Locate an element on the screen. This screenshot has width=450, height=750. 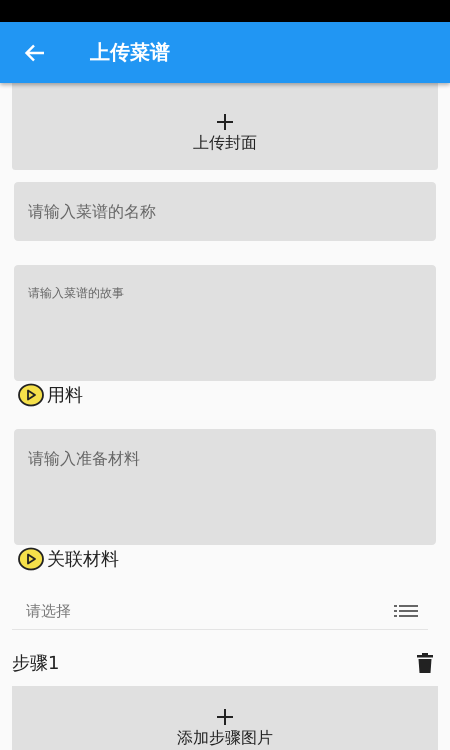
recipe-name-field: 请输入菜谱的名称 is located at coordinates (225, 211).